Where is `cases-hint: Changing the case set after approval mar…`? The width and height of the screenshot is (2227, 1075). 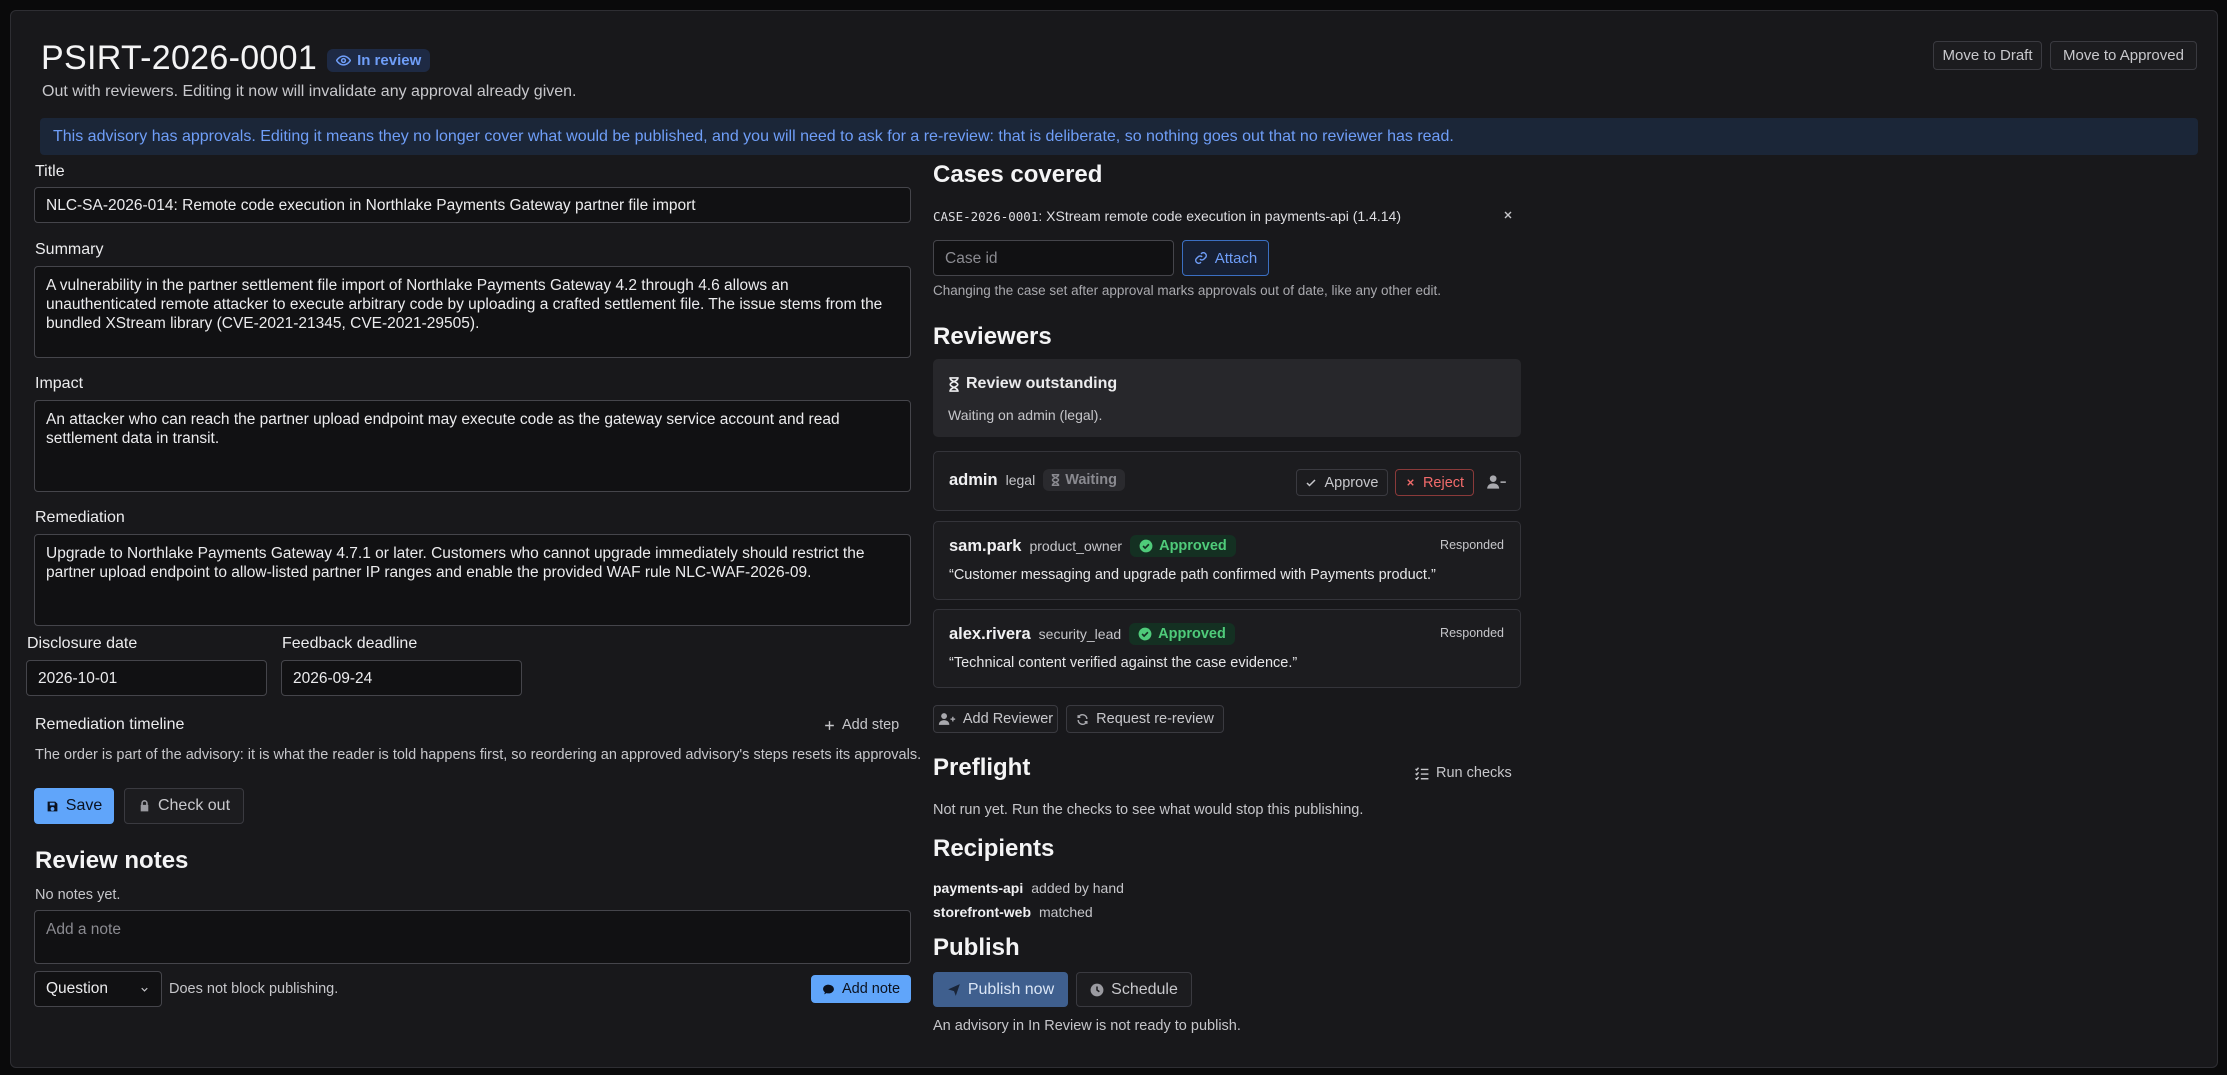 cases-hint: Changing the case set after approval mar… is located at coordinates (1187, 290).